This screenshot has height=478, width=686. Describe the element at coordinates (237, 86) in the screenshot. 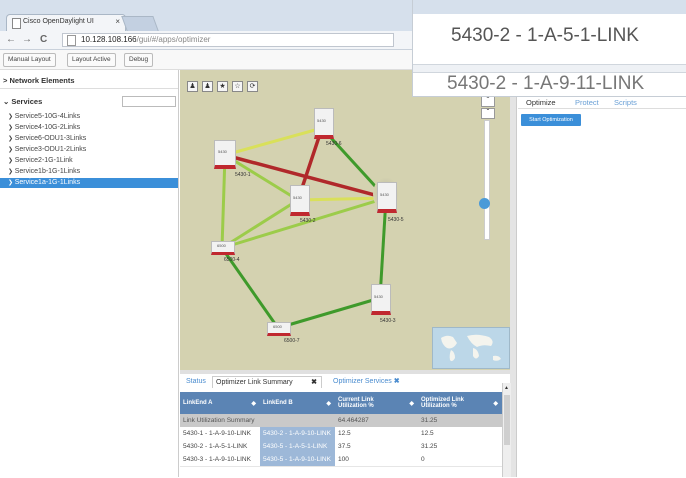

I see `star-outline-icon: ☆` at that location.